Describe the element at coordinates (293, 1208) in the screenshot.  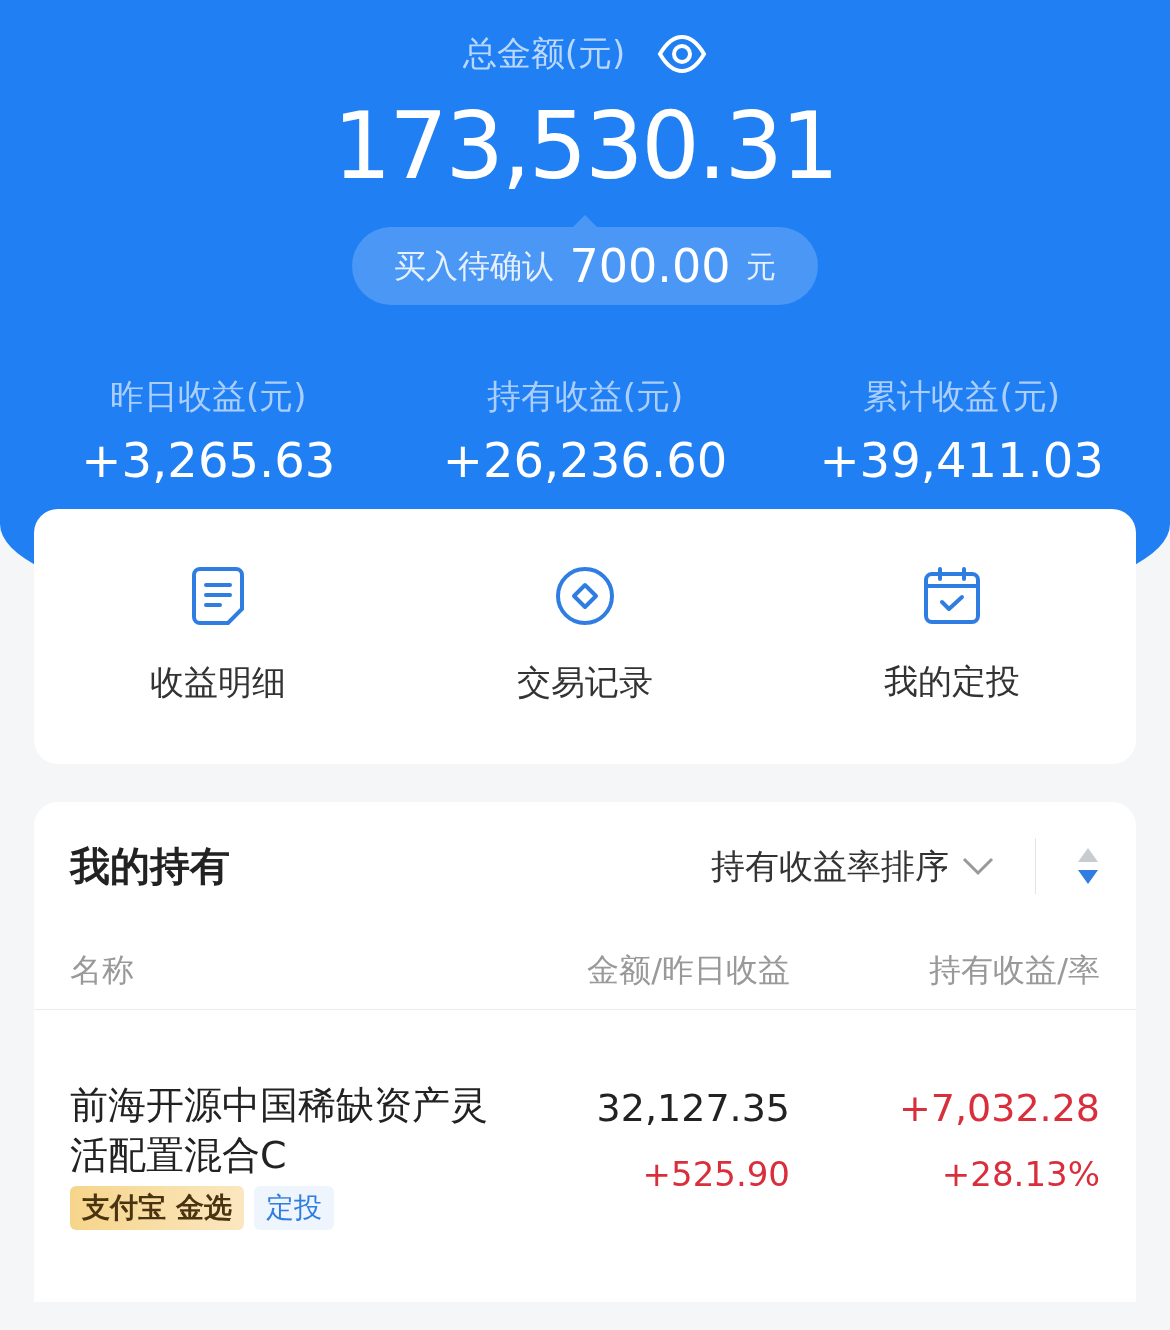
I see `fund-tag: 定投` at that location.